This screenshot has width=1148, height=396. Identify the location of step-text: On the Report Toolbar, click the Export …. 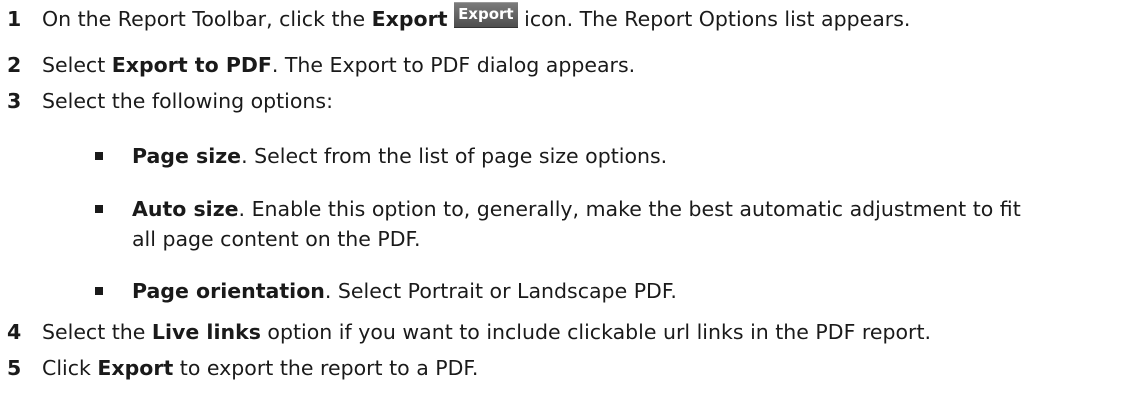
(476, 17).